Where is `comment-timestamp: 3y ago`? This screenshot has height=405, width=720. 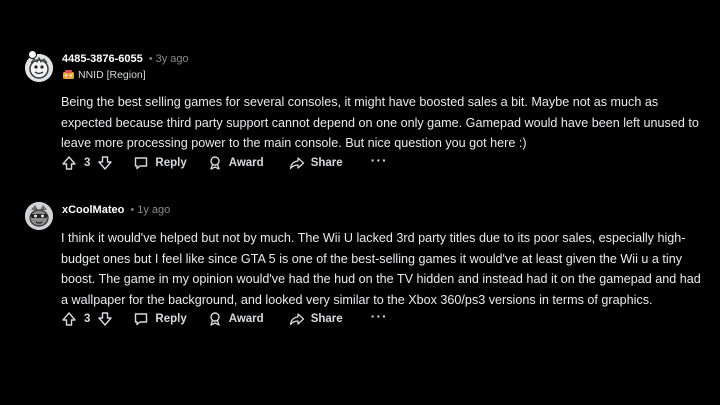
comment-timestamp: 3y ago is located at coordinates (172, 59).